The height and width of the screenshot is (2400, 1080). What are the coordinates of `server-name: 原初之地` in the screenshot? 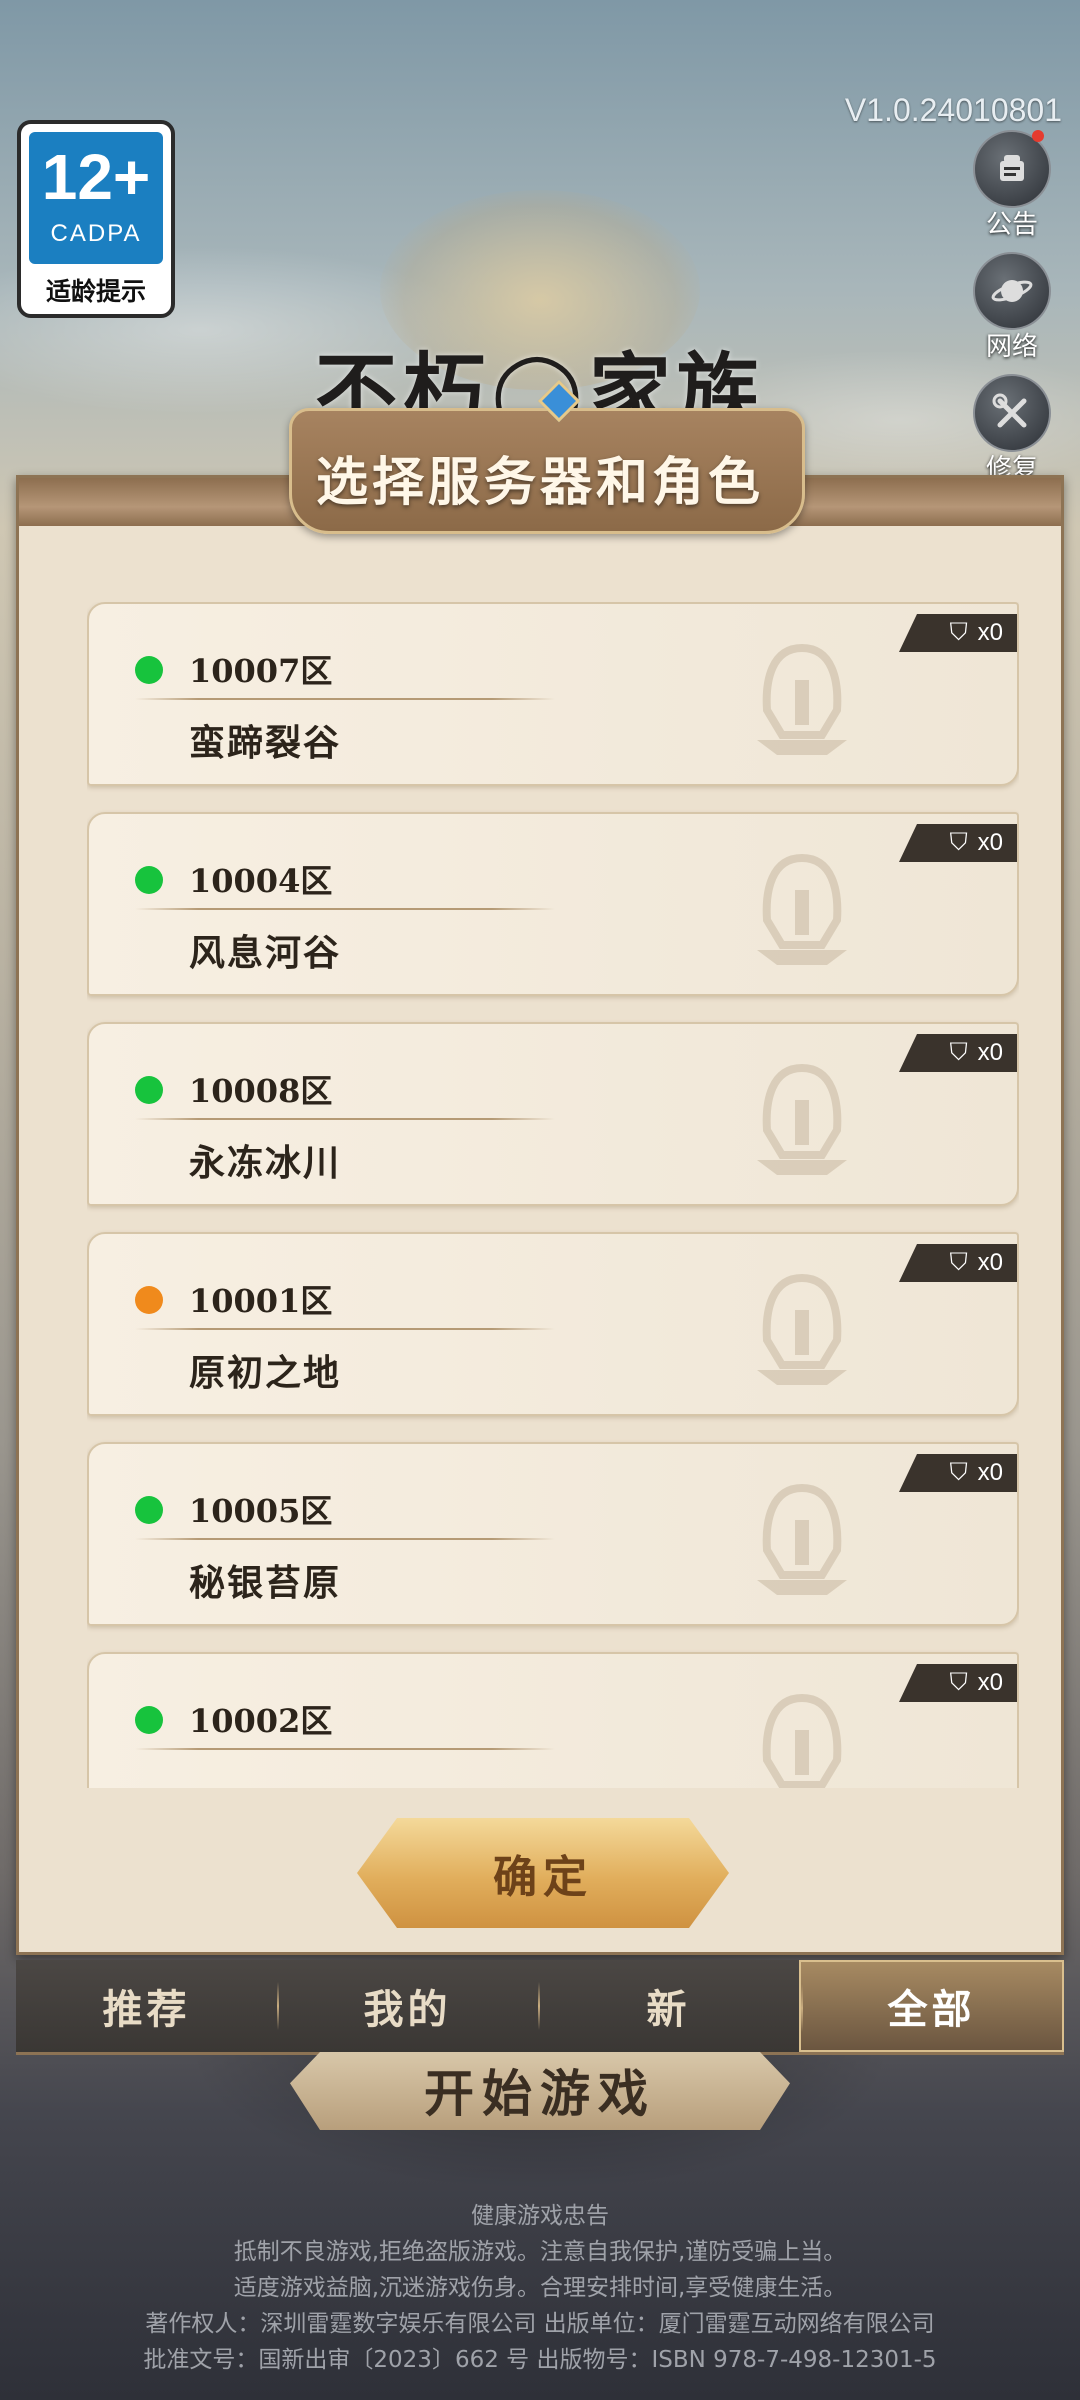 It's located at (265, 1373).